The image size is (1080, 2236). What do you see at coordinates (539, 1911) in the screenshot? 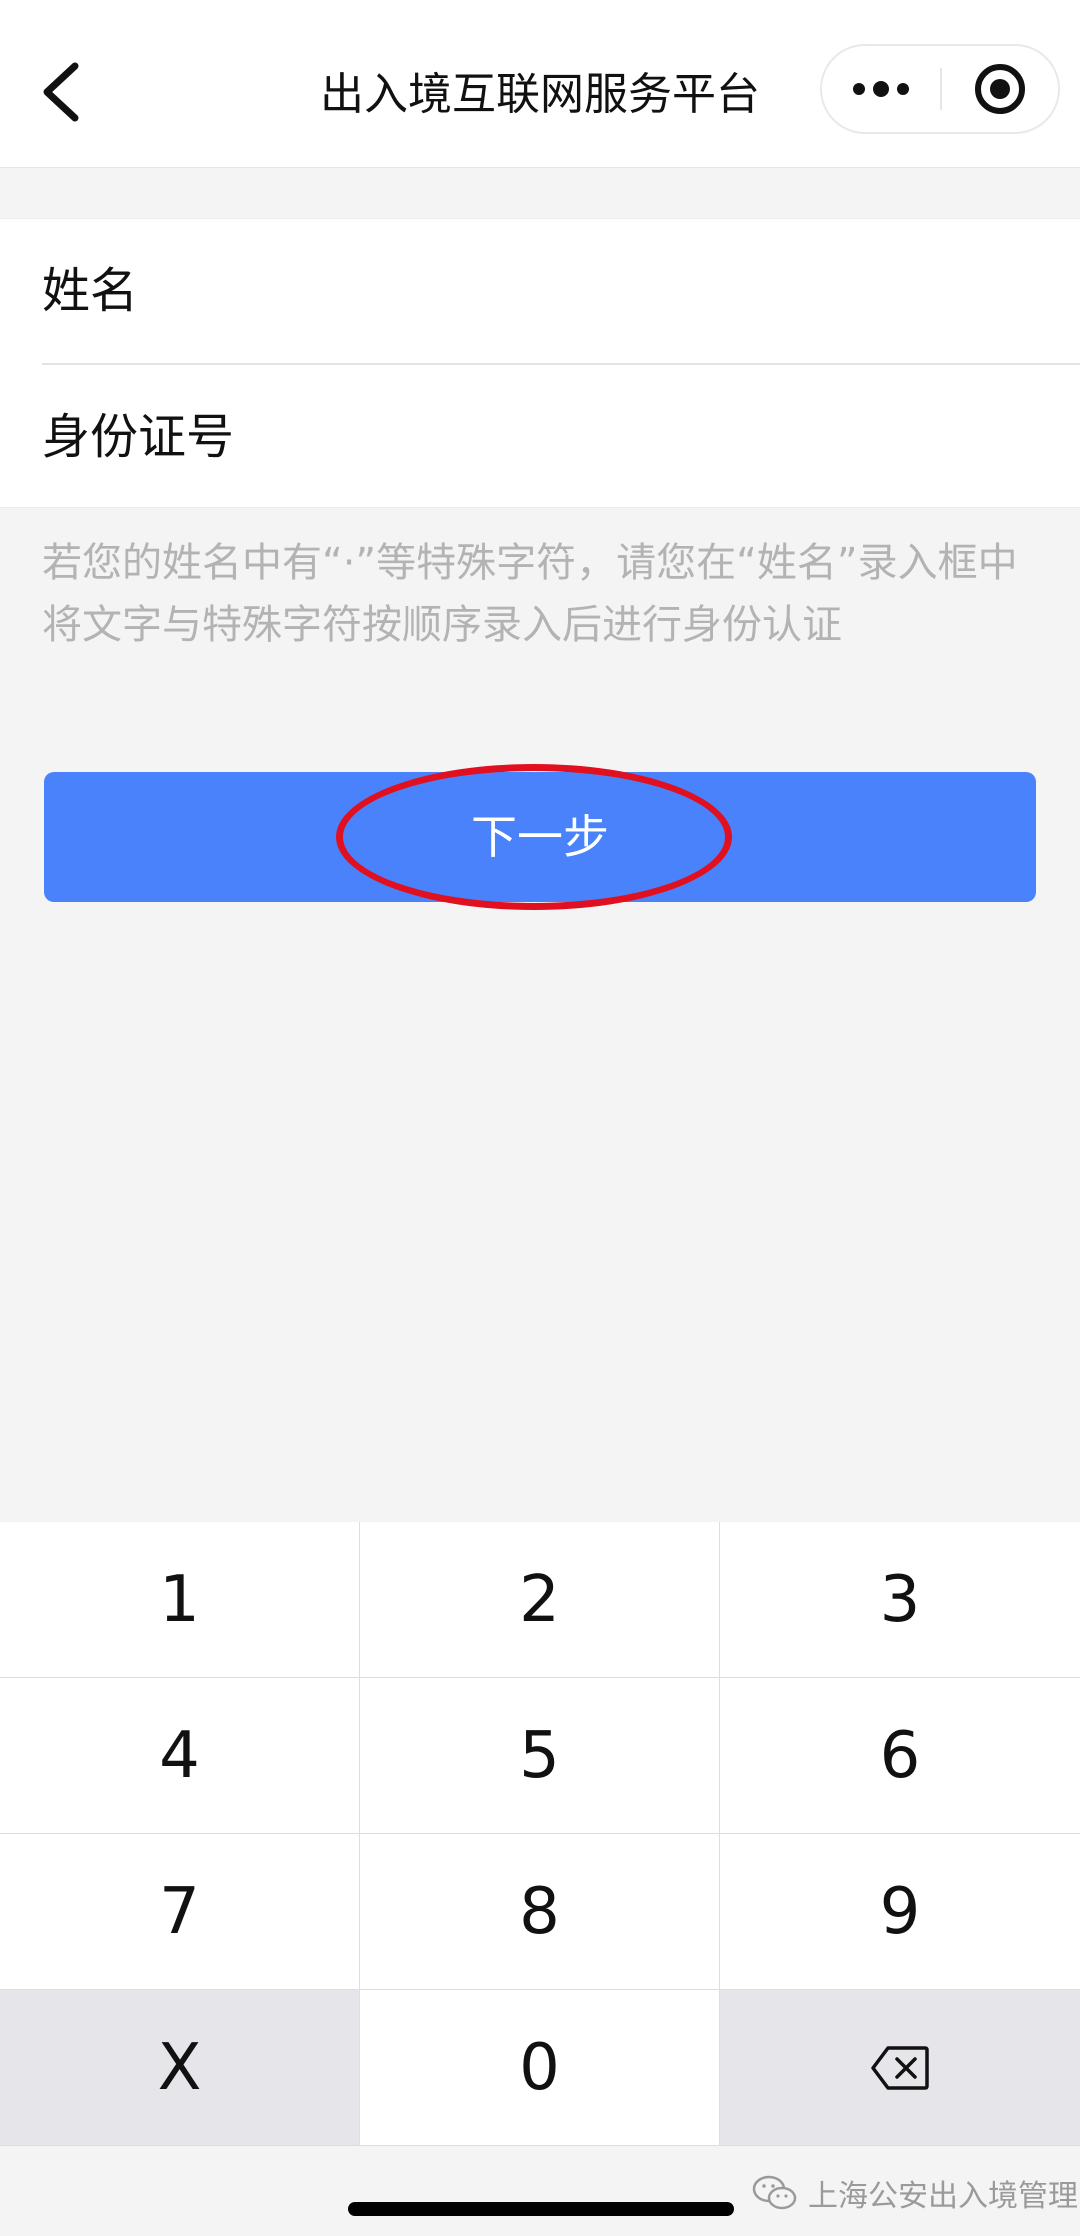
I see `key-8: 8` at bounding box center [539, 1911].